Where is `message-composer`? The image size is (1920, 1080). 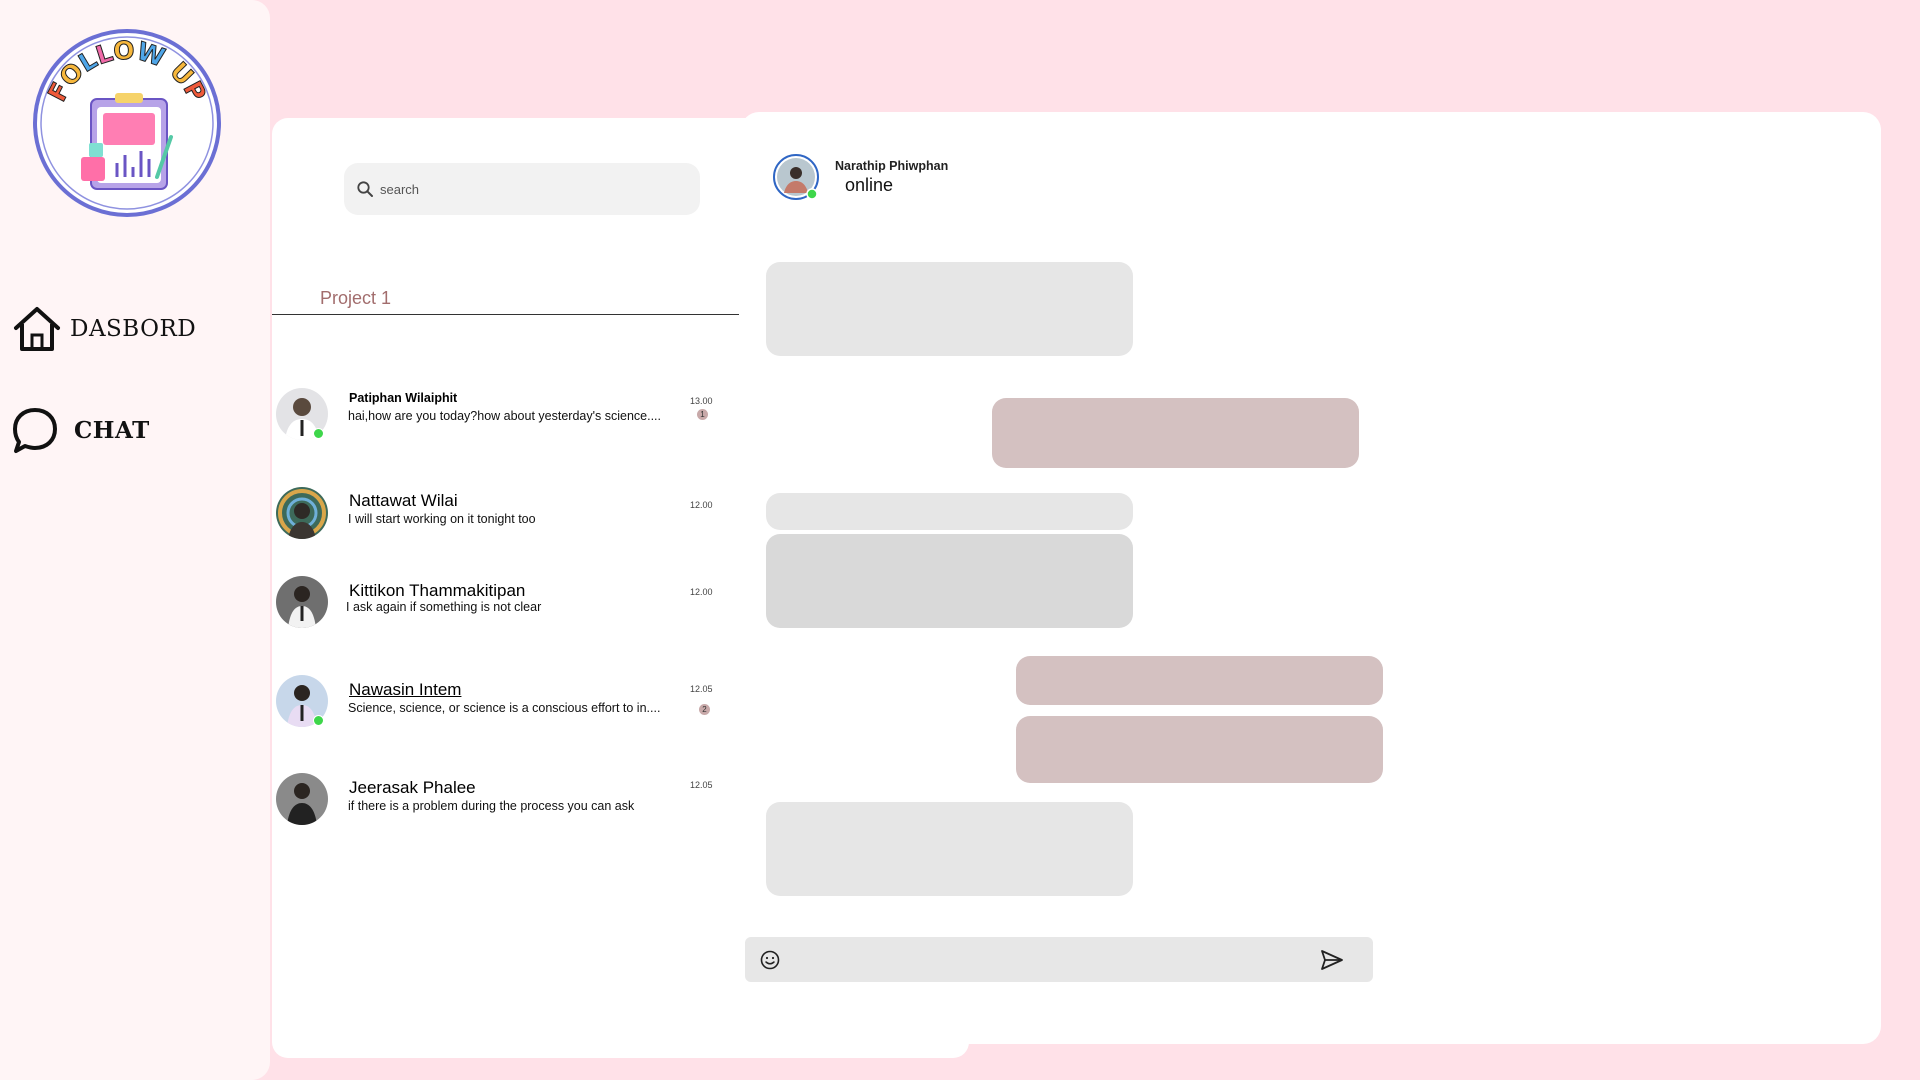
message-composer is located at coordinates (1059, 959).